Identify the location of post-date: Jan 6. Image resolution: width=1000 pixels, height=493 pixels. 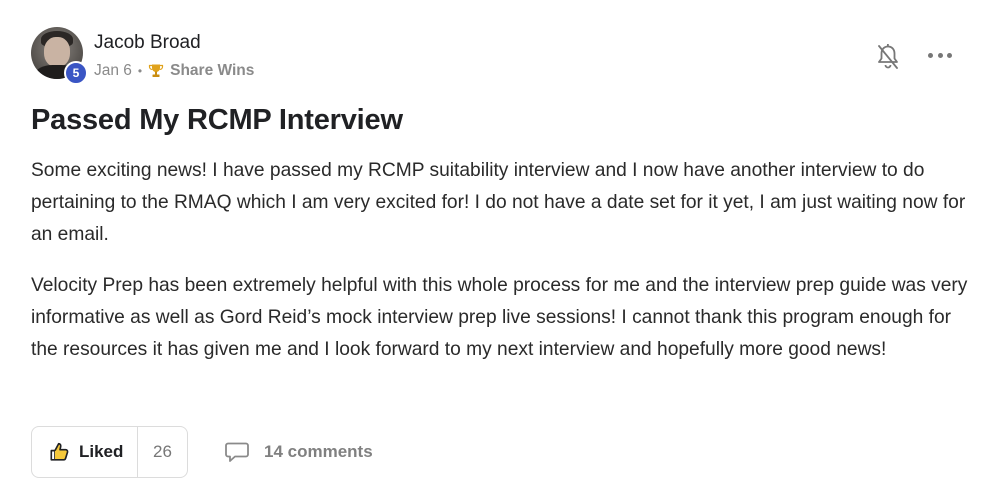
(113, 71).